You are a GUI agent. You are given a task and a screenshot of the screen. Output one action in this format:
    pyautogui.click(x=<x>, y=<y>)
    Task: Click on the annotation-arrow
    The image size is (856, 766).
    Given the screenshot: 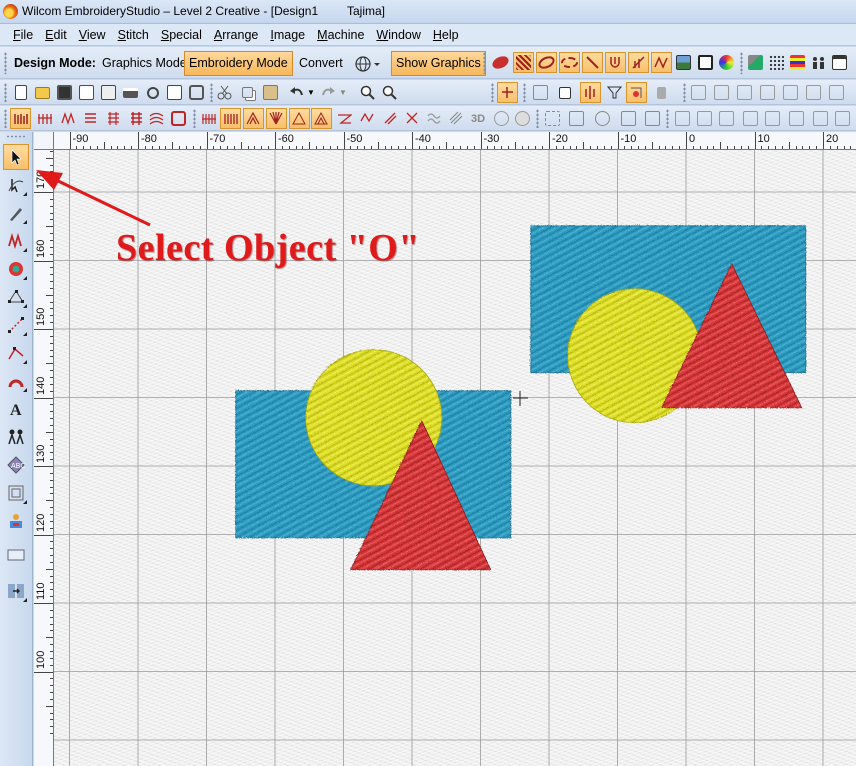 What is the action you would take?
    pyautogui.click(x=93, y=198)
    